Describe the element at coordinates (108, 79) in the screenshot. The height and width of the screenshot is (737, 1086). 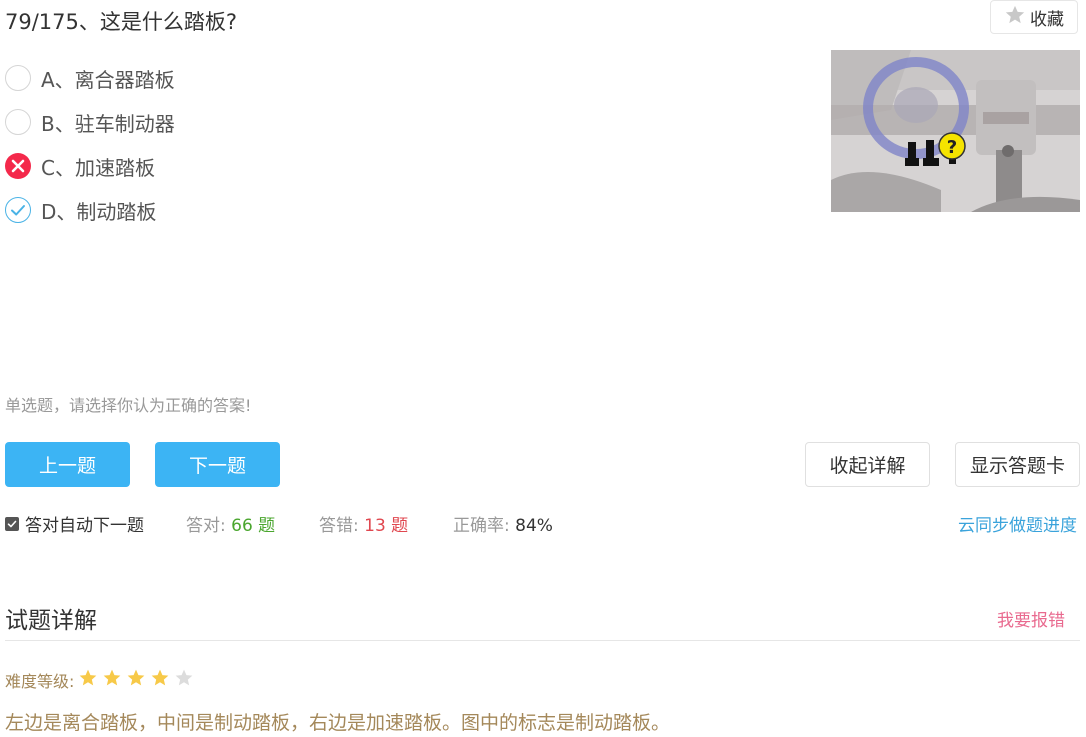
I see `option-a-label: A、离合器踏板` at that location.